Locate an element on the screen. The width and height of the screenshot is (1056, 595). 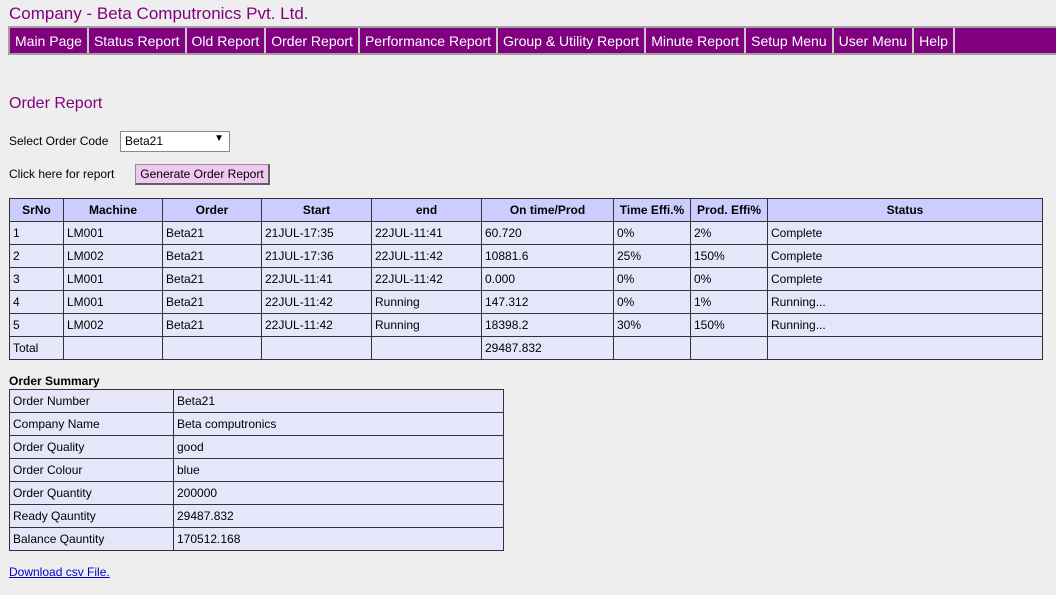
summary-value: good is located at coordinates (338, 447).